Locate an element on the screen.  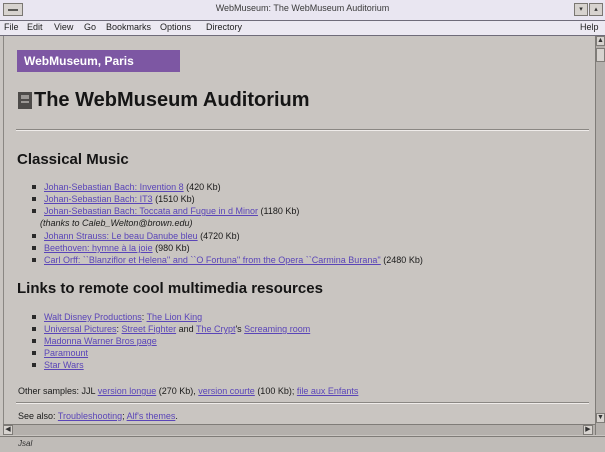
street-fighter-link: Street Fighter is located at coordinates (149, 329).